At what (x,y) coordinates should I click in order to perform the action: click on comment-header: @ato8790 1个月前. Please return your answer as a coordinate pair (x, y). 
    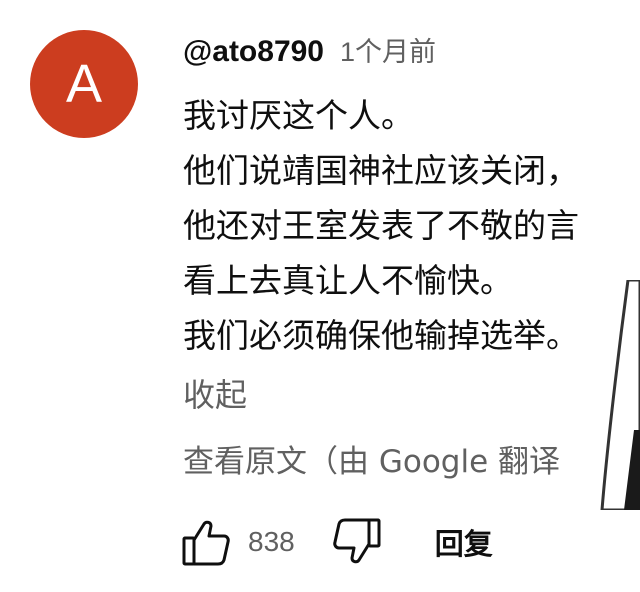
    Looking at the image, I should click on (309, 49).